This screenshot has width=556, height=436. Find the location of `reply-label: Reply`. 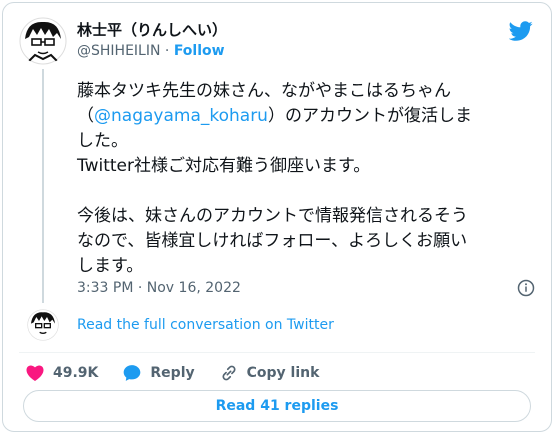

reply-label: Reply is located at coordinates (172, 373).